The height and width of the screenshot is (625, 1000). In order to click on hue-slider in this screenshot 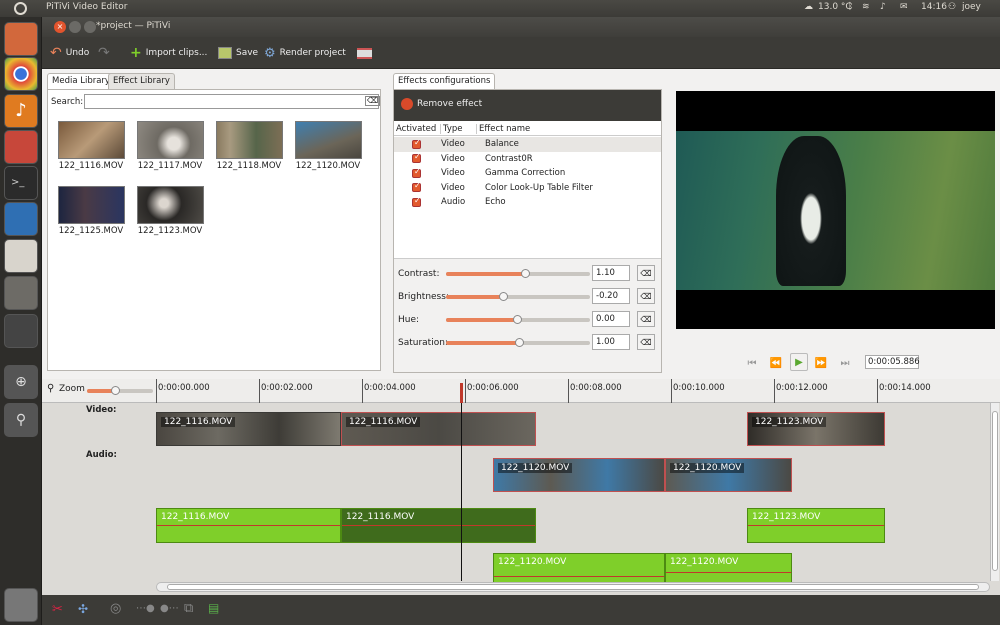, I will do `click(518, 319)`.